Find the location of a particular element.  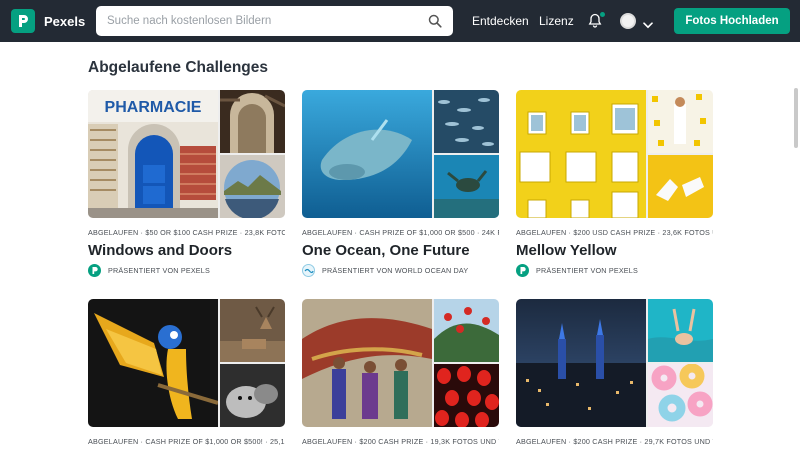

page-scrollbar is located at coordinates (796, 118).